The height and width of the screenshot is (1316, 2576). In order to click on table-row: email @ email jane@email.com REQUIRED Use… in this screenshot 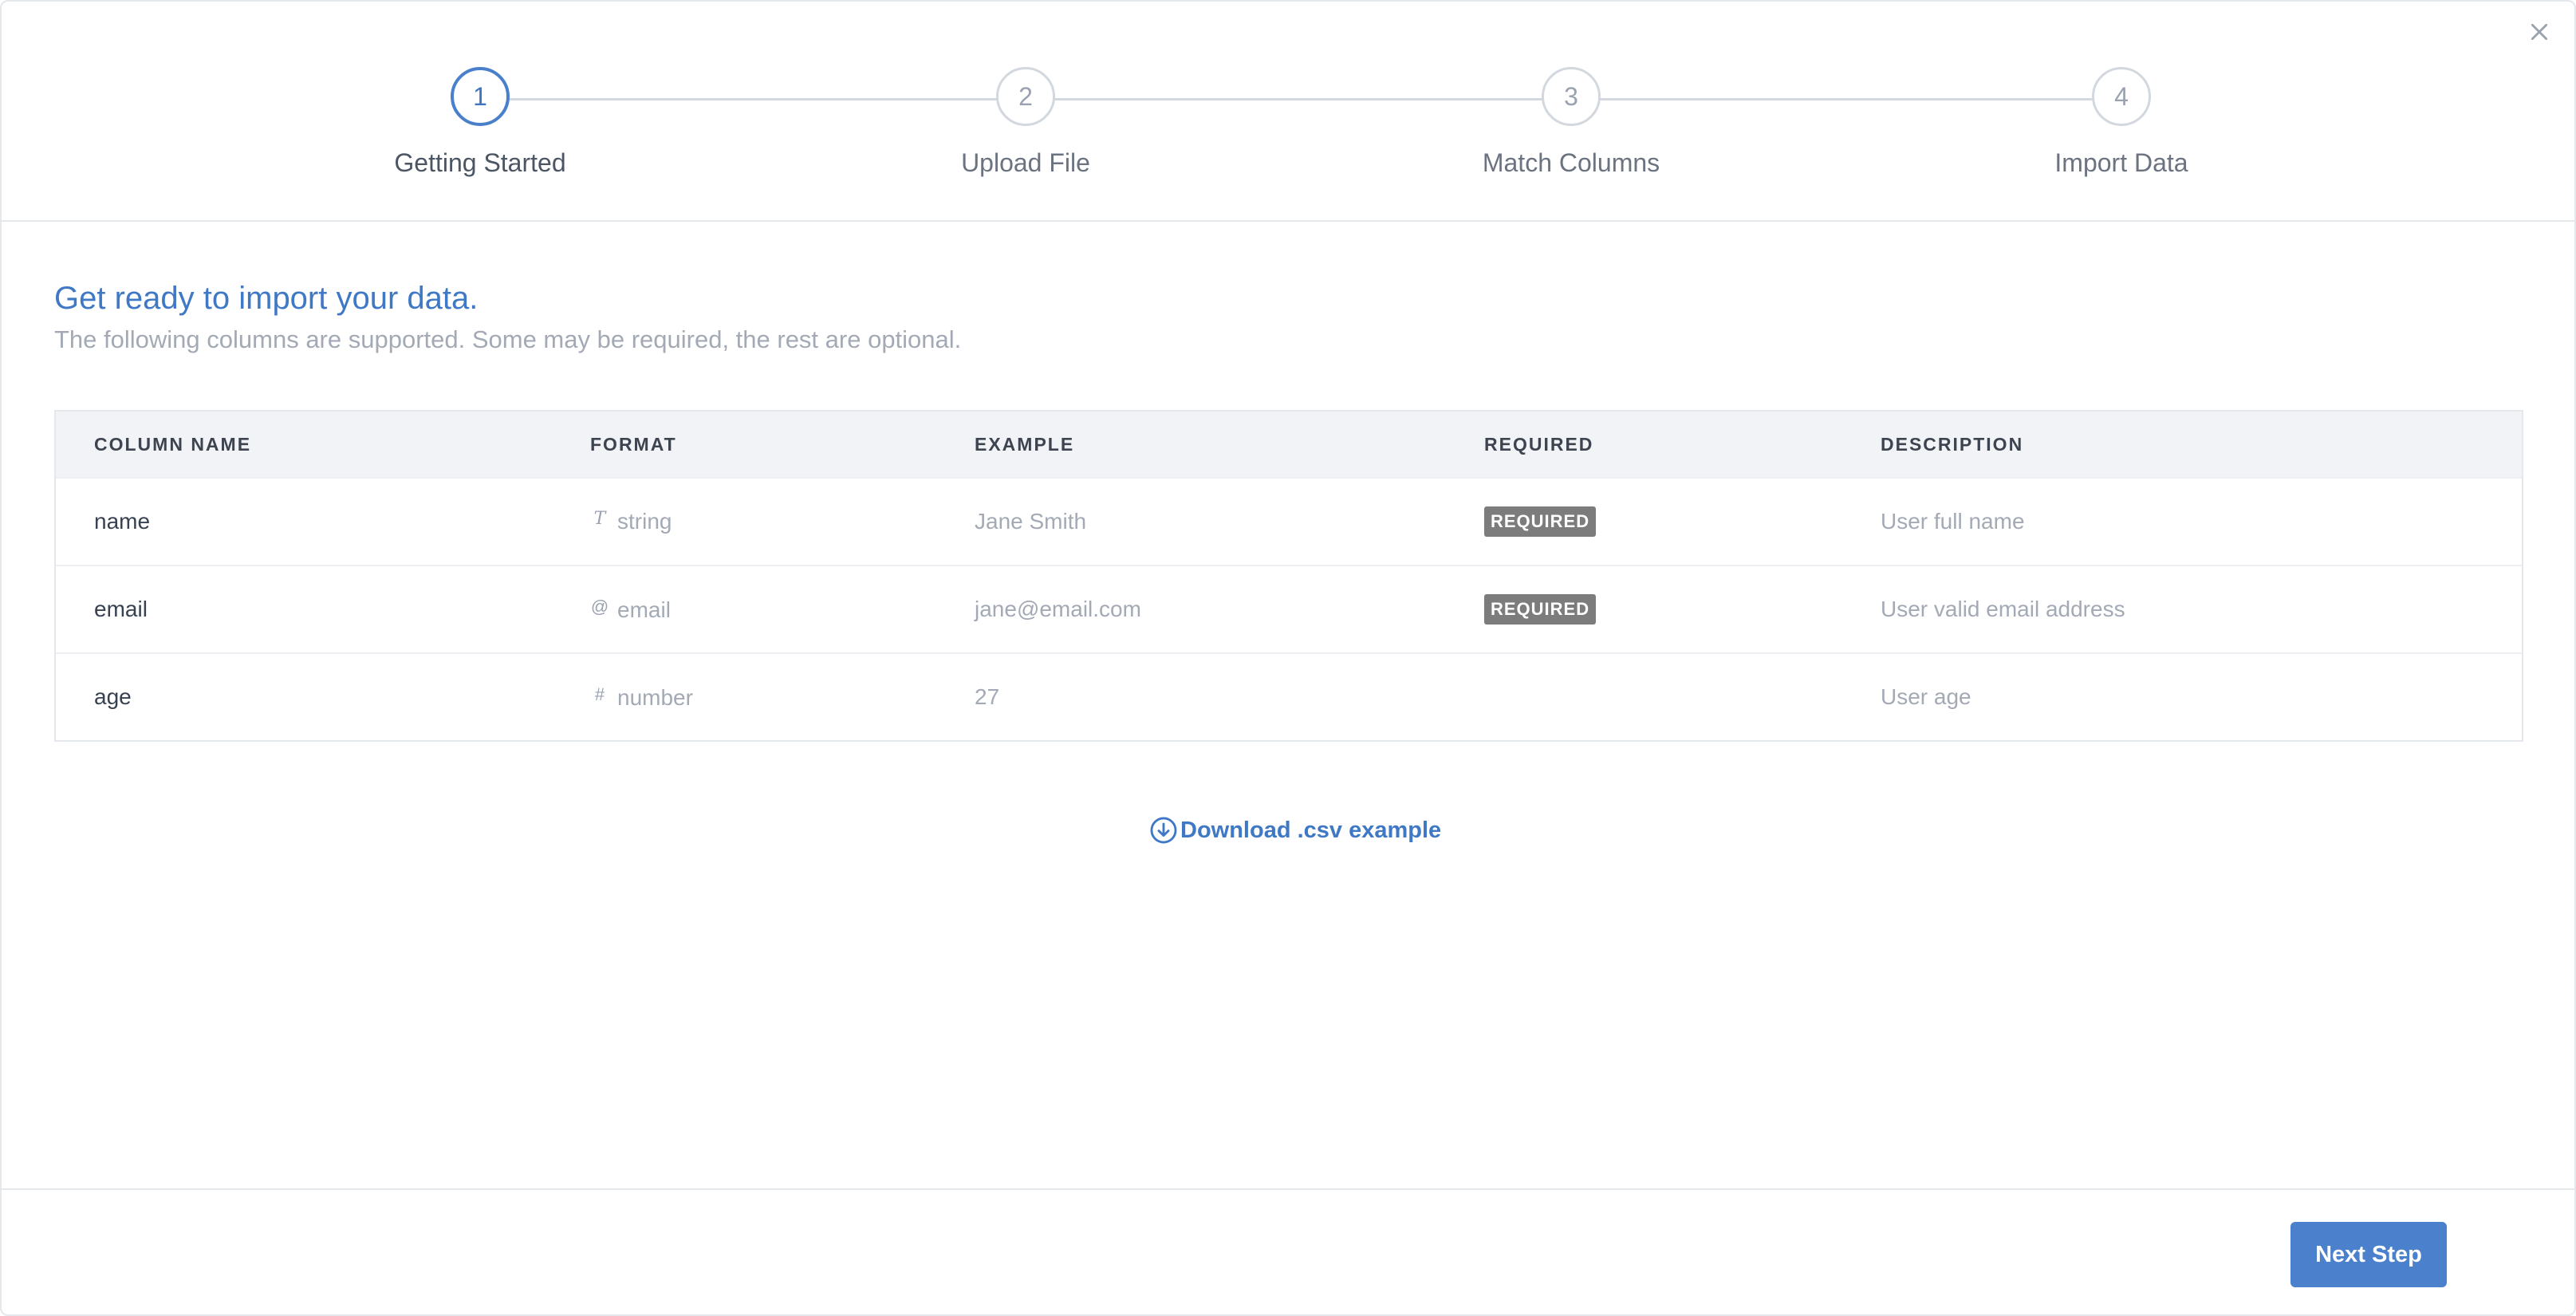, I will do `click(1289, 608)`.